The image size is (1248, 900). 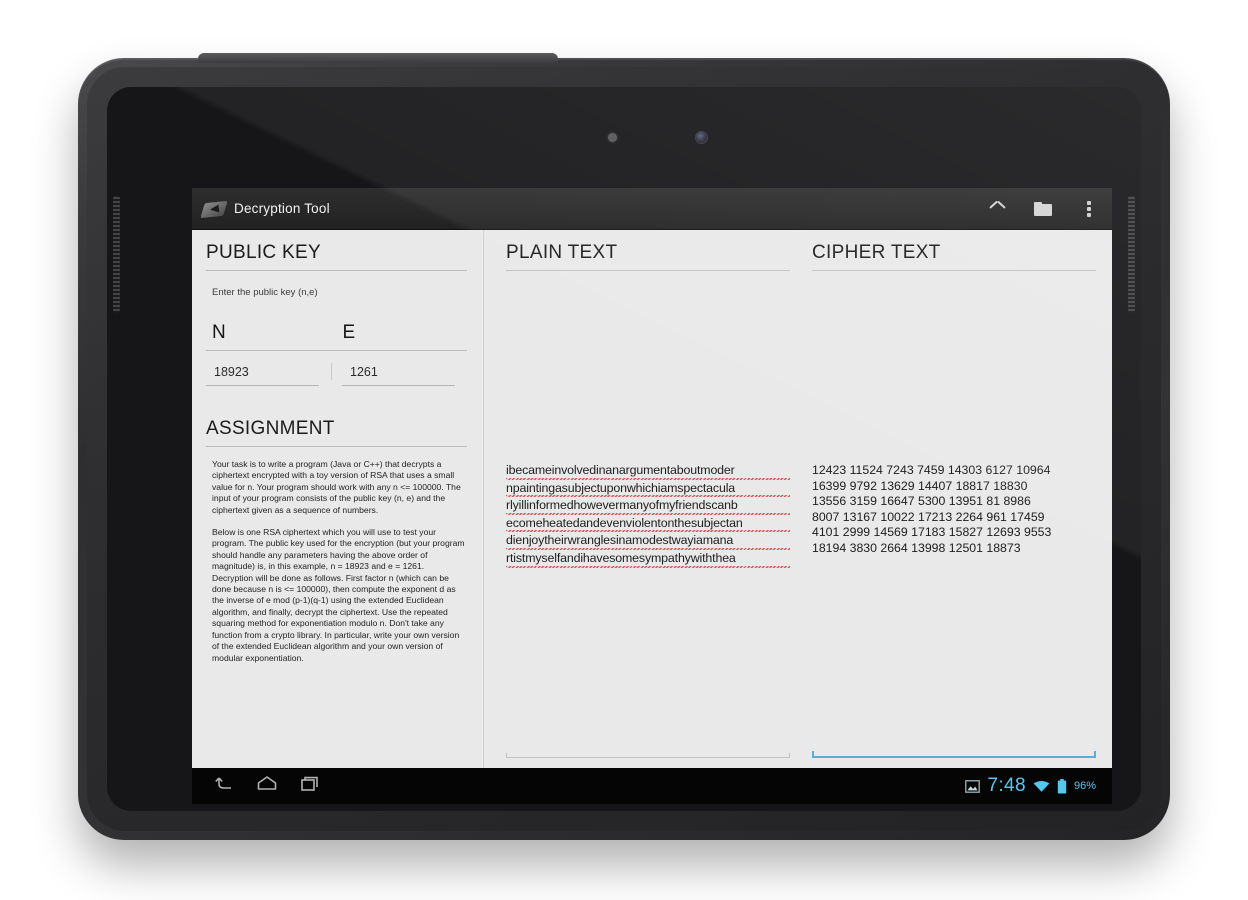 I want to click on folder-icon, so click(x=1043, y=208).